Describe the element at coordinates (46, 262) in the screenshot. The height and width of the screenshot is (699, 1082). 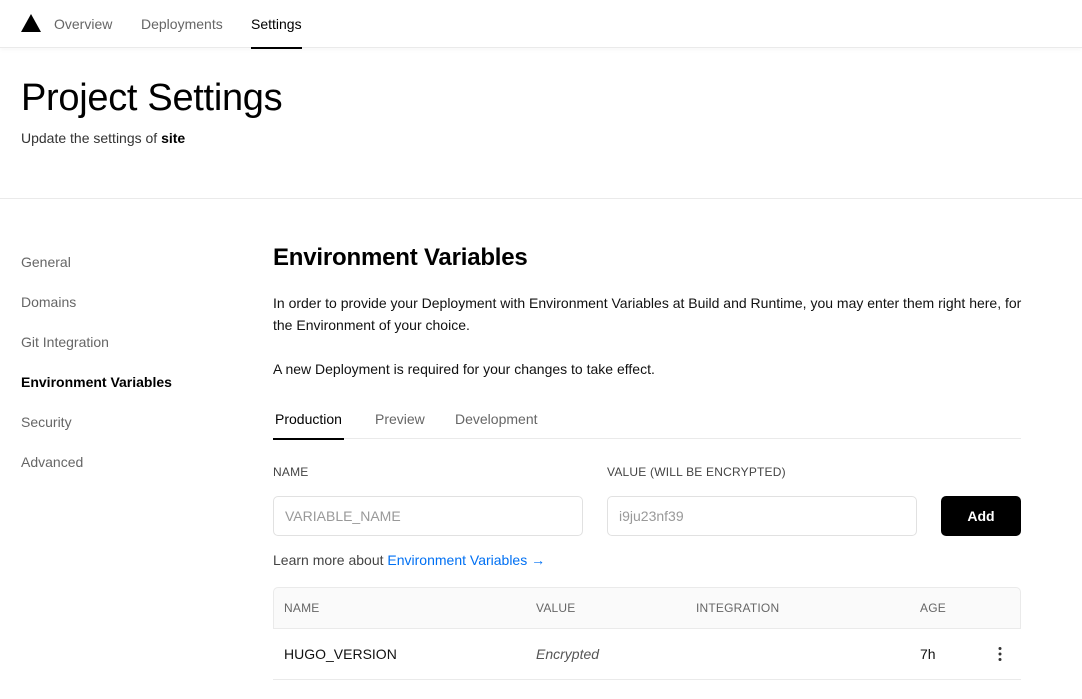
I see `sidebar-item-general: General` at that location.